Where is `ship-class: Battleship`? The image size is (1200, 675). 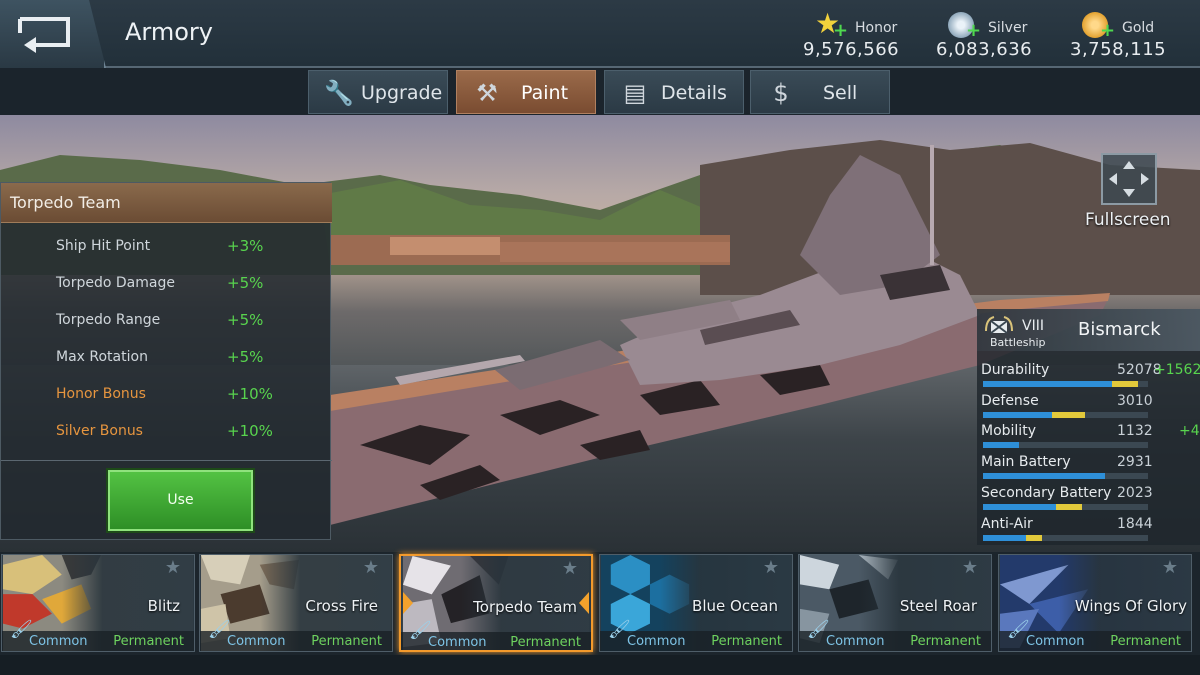
ship-class: Battleship is located at coordinates (1018, 342).